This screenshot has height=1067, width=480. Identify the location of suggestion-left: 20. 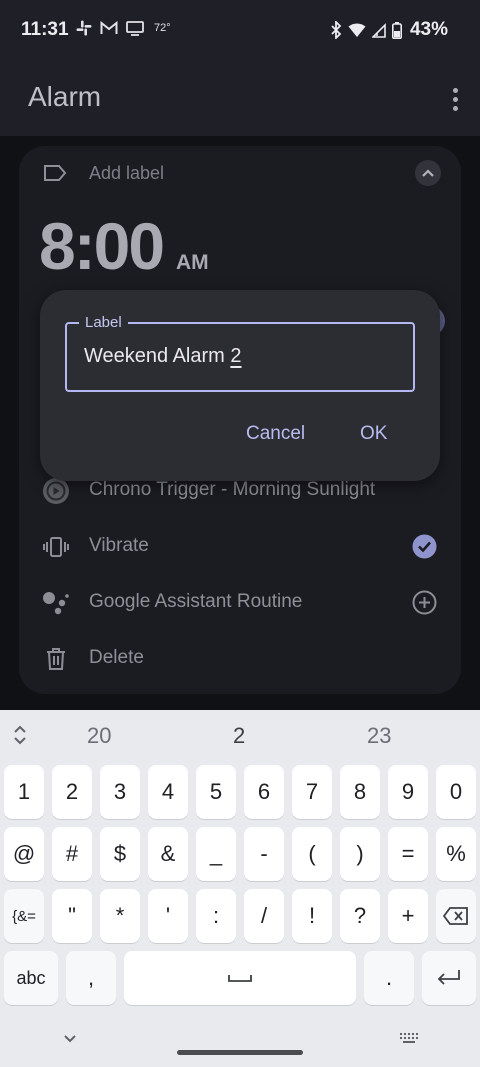
(99, 736).